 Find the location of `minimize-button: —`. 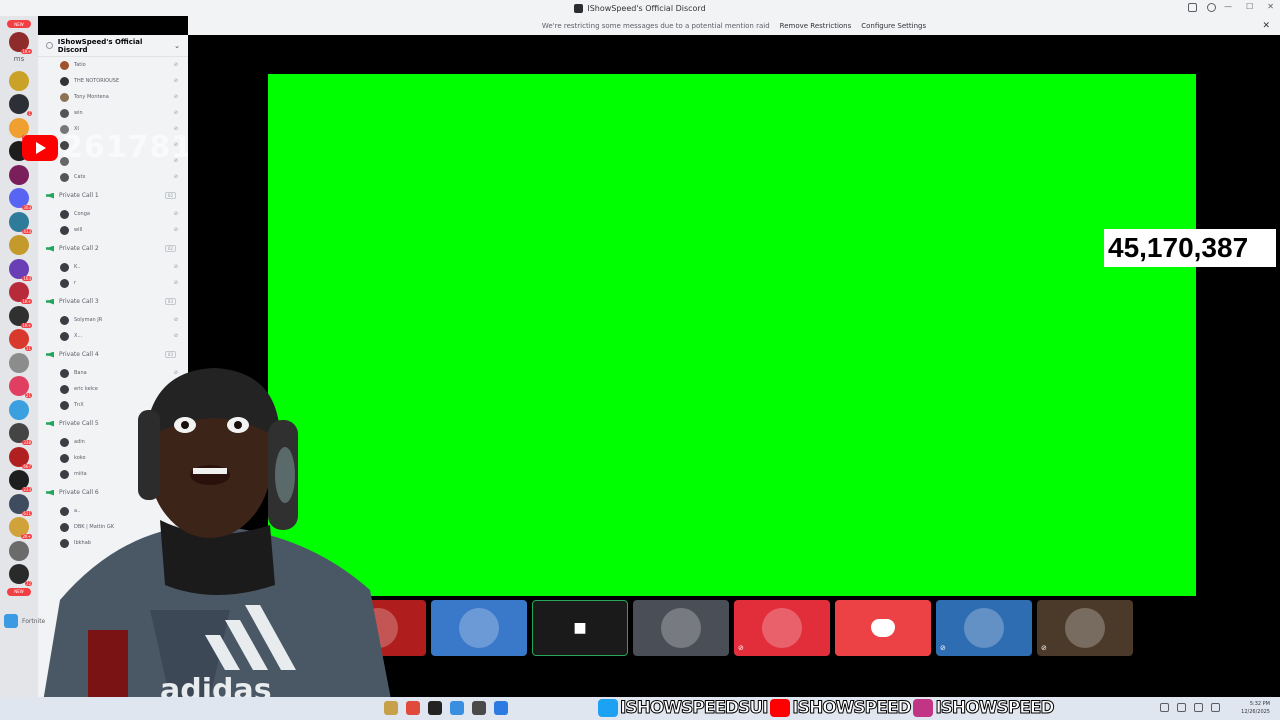

minimize-button: — is located at coordinates (1228, 6).